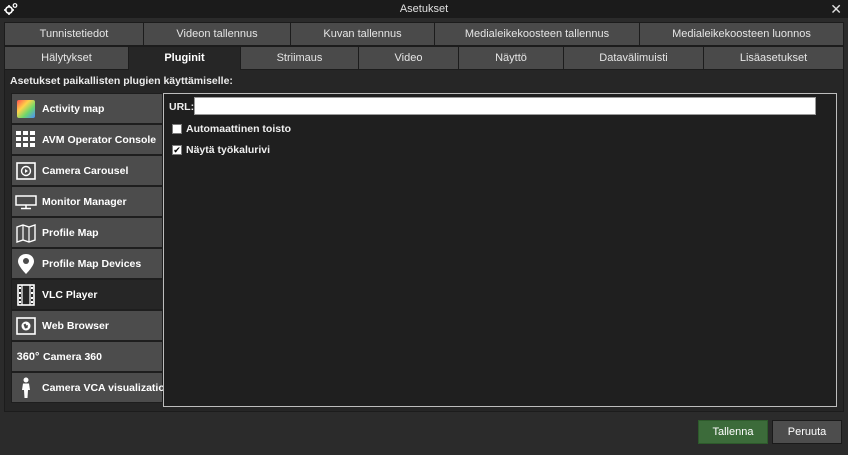 The width and height of the screenshot is (848, 455). I want to click on autoplay-label: Automaattinen toisto, so click(238, 129).